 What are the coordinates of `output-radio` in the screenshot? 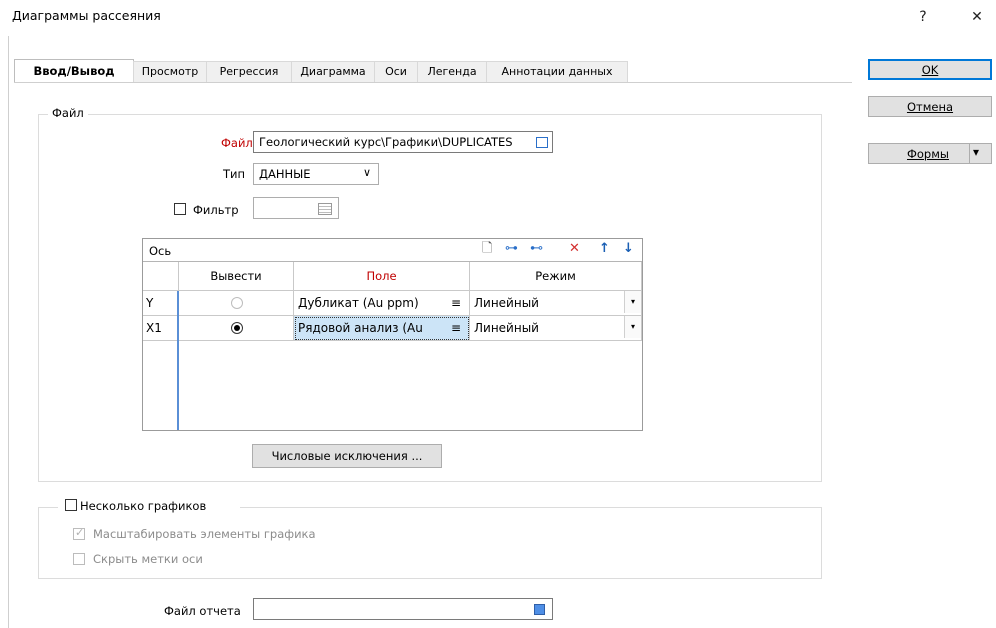 It's located at (237, 303).